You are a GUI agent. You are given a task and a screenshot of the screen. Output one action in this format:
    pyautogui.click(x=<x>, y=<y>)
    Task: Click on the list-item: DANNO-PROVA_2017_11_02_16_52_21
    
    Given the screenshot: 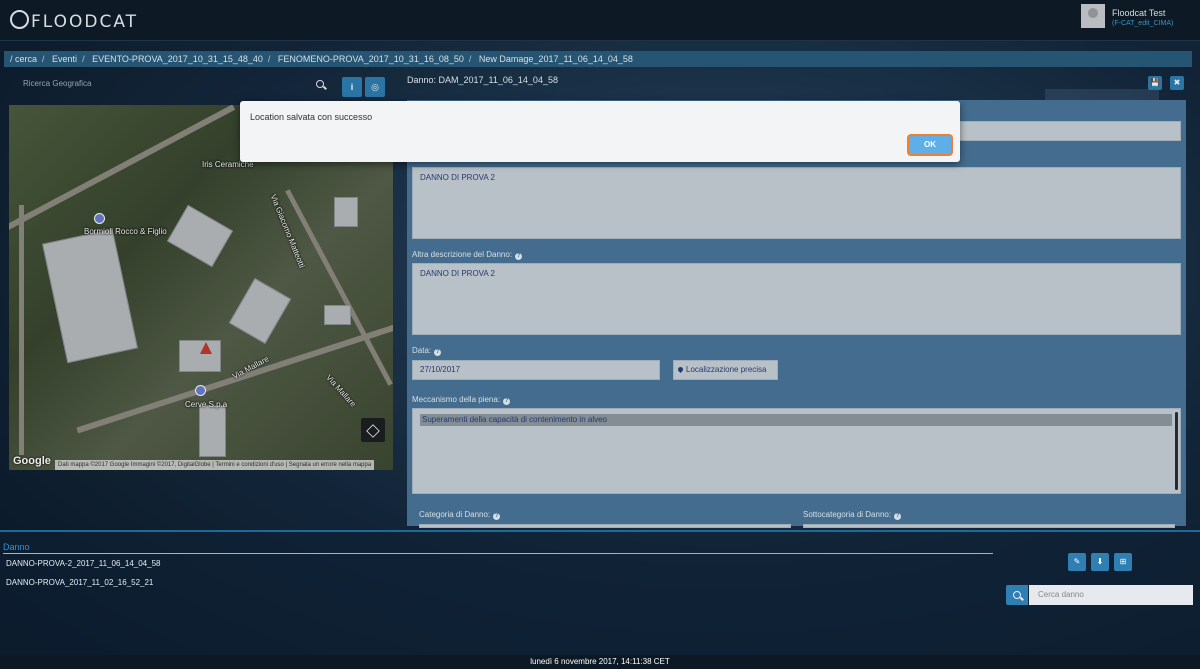 What is the action you would take?
    pyautogui.click(x=79, y=582)
    